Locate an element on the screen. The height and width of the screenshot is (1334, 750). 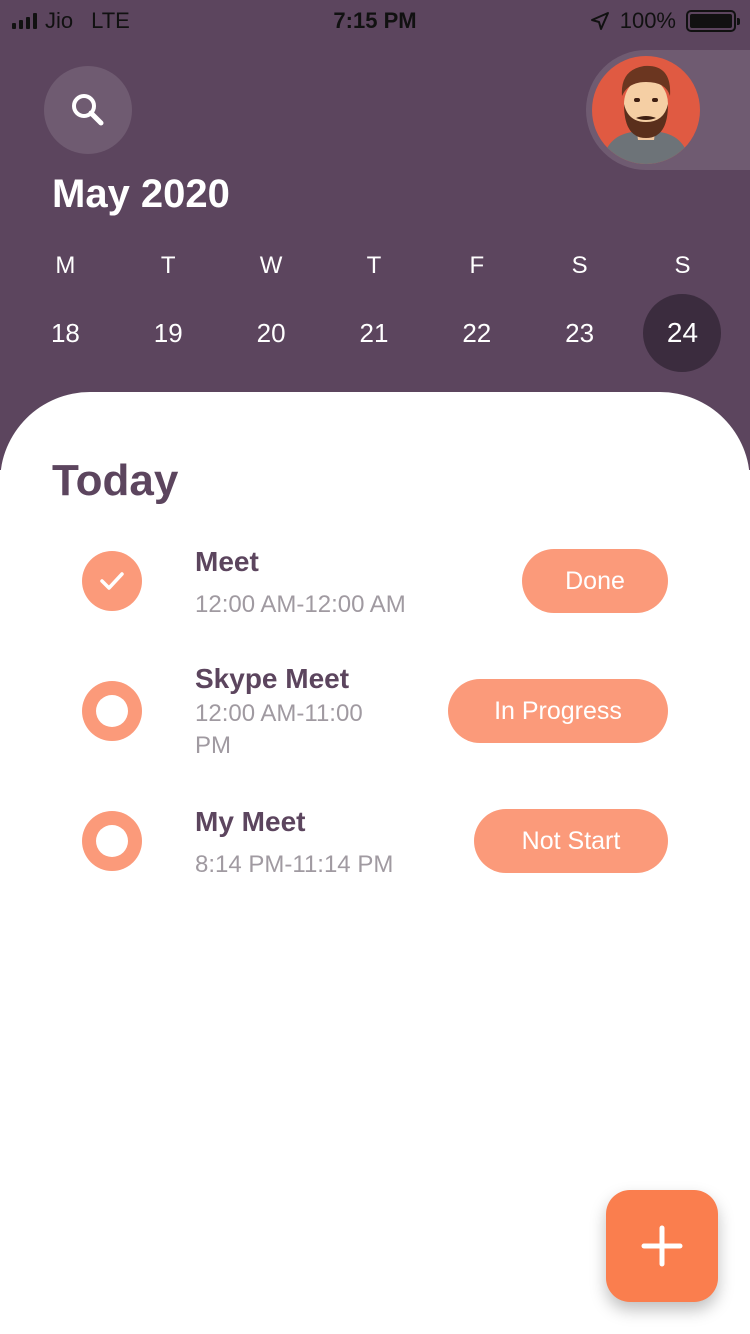
weekday-label: F is located at coordinates (477, 265).